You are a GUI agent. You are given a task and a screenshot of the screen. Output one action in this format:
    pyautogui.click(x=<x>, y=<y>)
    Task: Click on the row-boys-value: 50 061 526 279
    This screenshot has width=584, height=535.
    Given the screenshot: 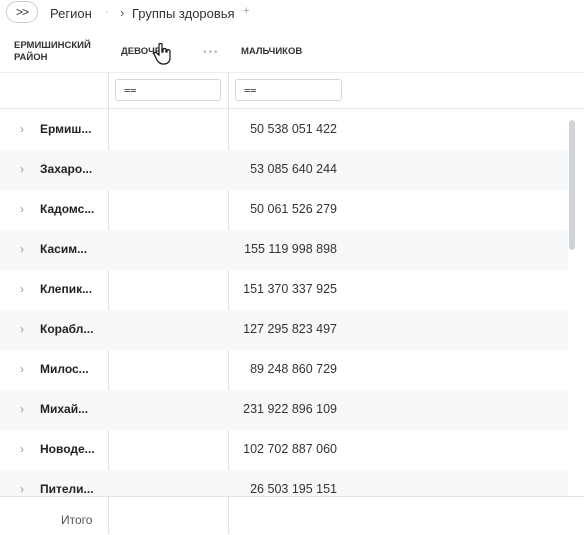 What is the action you would take?
    pyautogui.click(x=293, y=209)
    